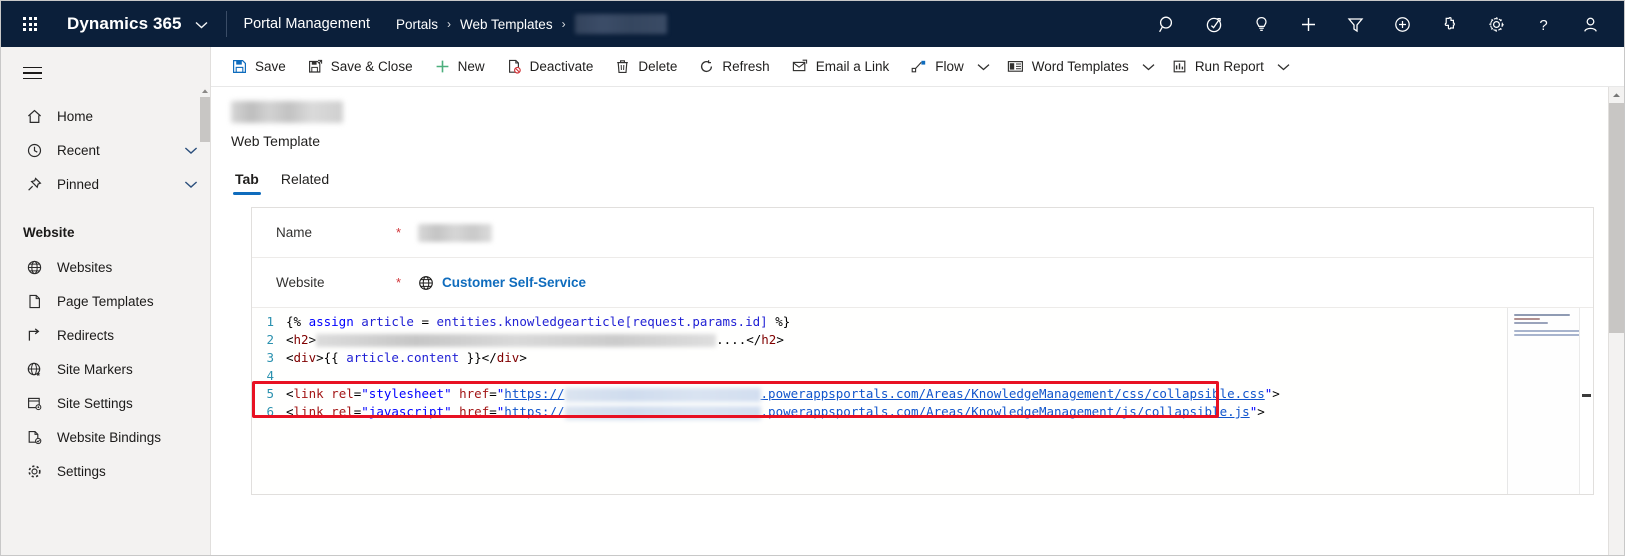 The image size is (1625, 556). What do you see at coordinates (315, 66) in the screenshot?
I see `save-close-icon` at bounding box center [315, 66].